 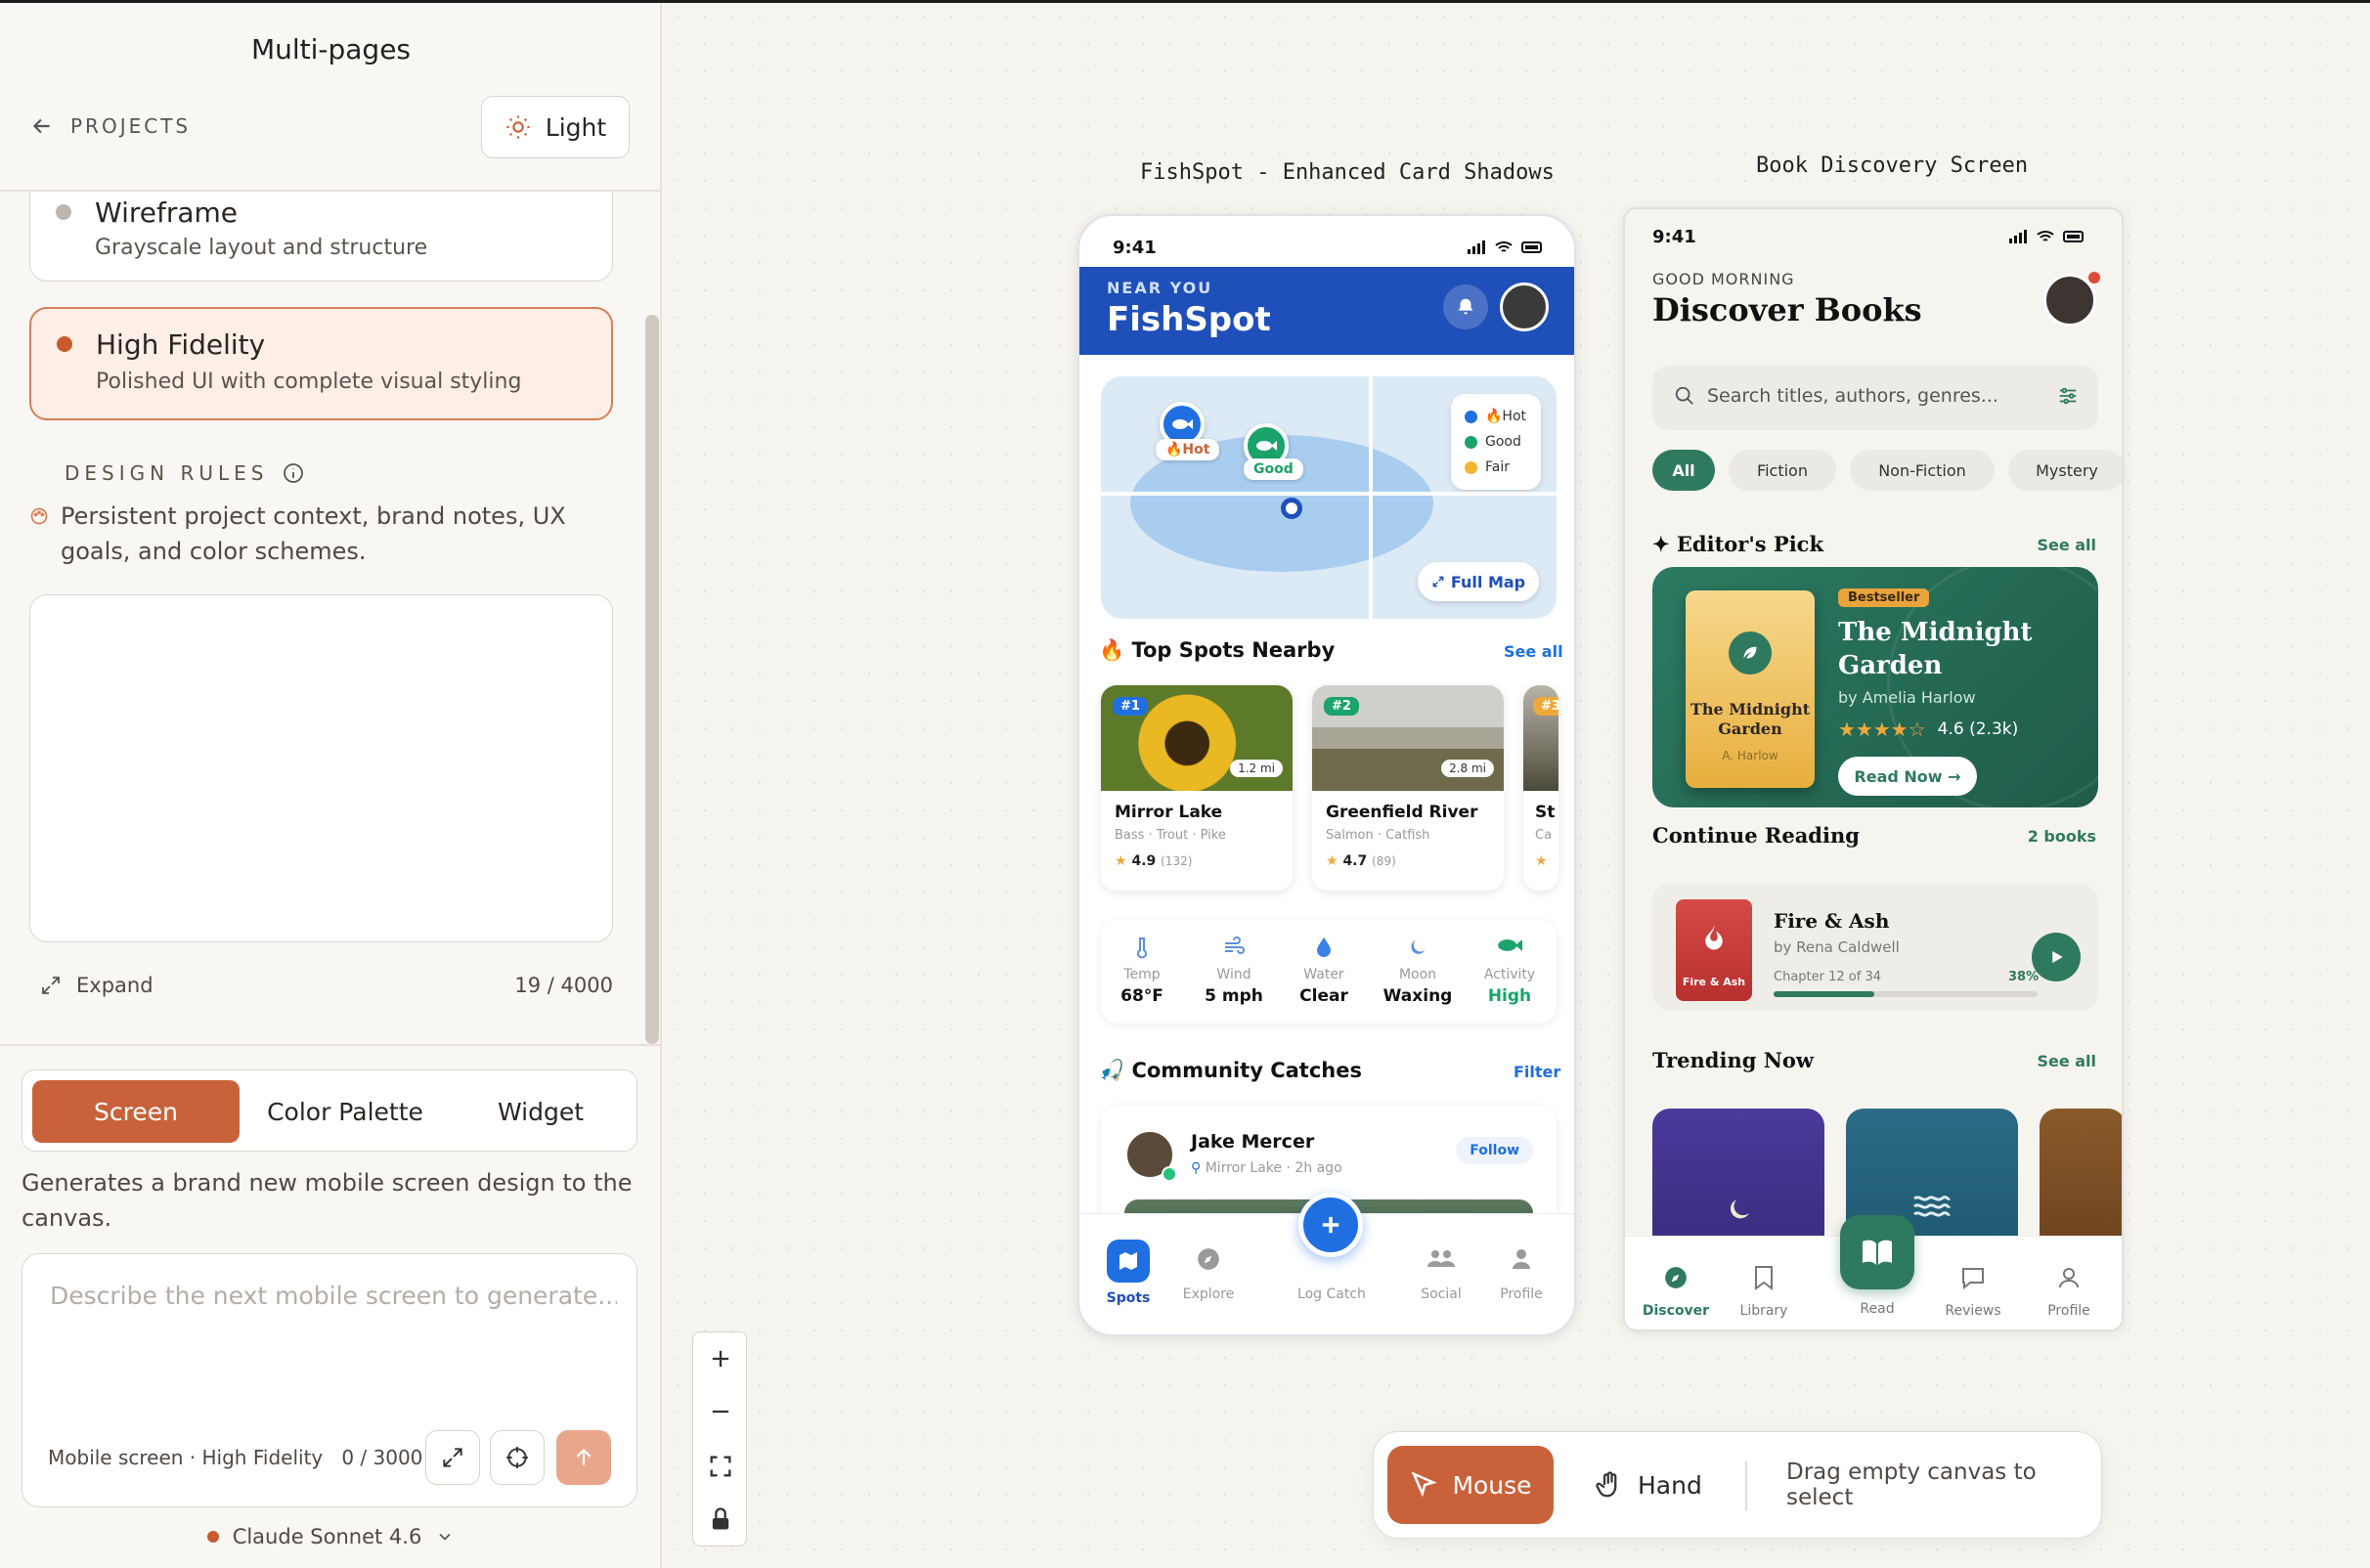 What do you see at coordinates (1266, 1168) in the screenshot?
I see `post-meta: ⚲ Mirror Lake · 2h ago` at bounding box center [1266, 1168].